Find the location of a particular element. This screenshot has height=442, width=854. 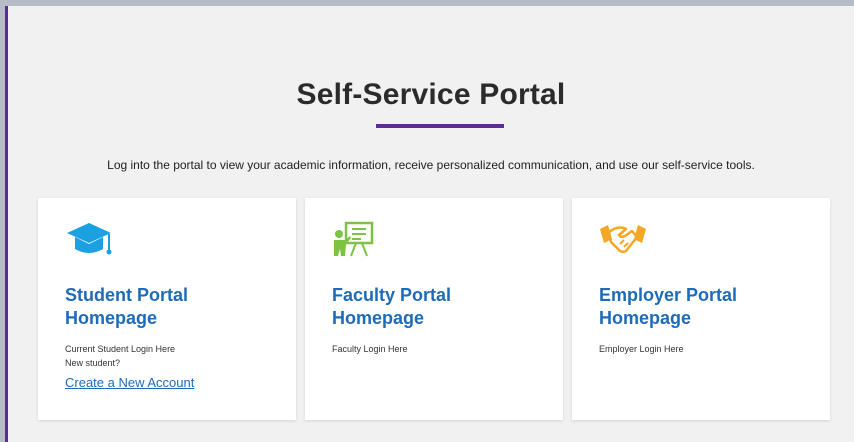

student-login-text: Current Student Login Here is located at coordinates (120, 349).